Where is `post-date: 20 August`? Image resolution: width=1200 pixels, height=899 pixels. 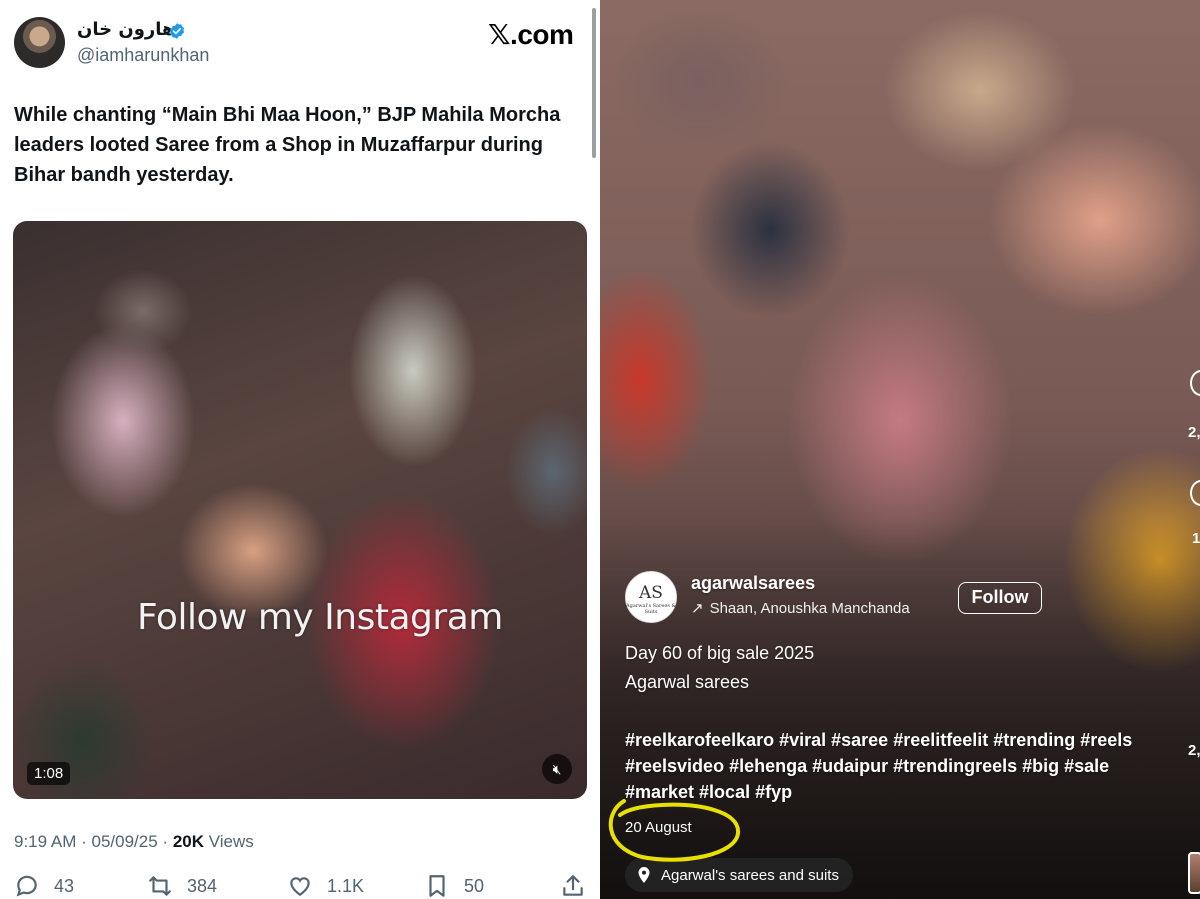 post-date: 20 August is located at coordinates (658, 827).